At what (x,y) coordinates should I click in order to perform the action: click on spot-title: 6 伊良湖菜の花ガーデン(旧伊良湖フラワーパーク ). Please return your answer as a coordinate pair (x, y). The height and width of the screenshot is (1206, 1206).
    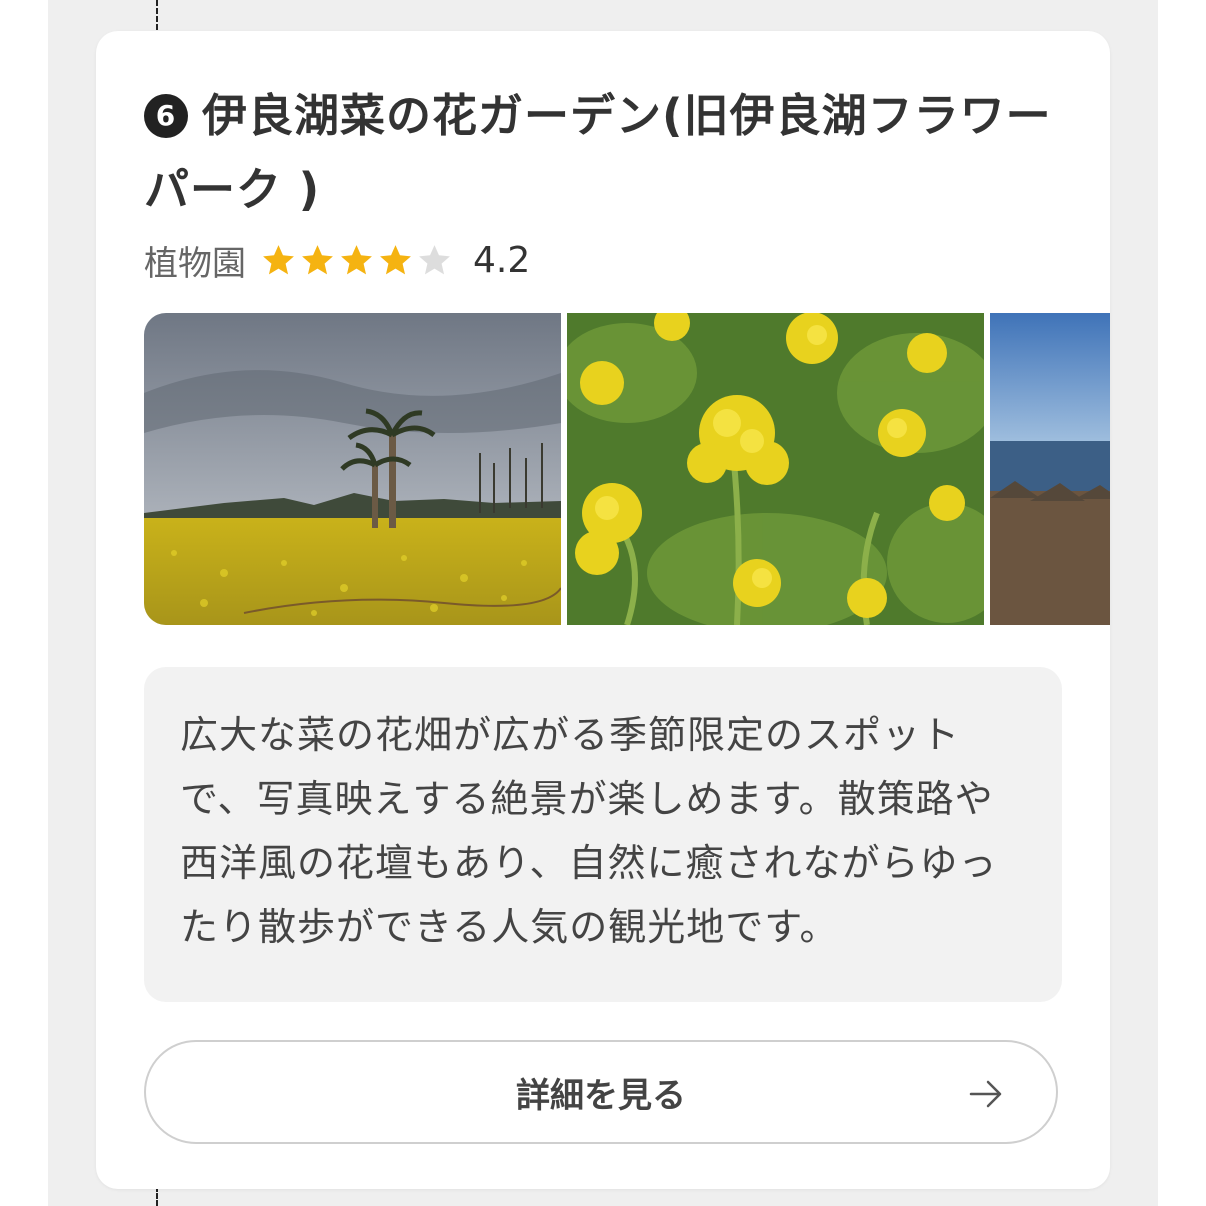
    Looking at the image, I should click on (599, 153).